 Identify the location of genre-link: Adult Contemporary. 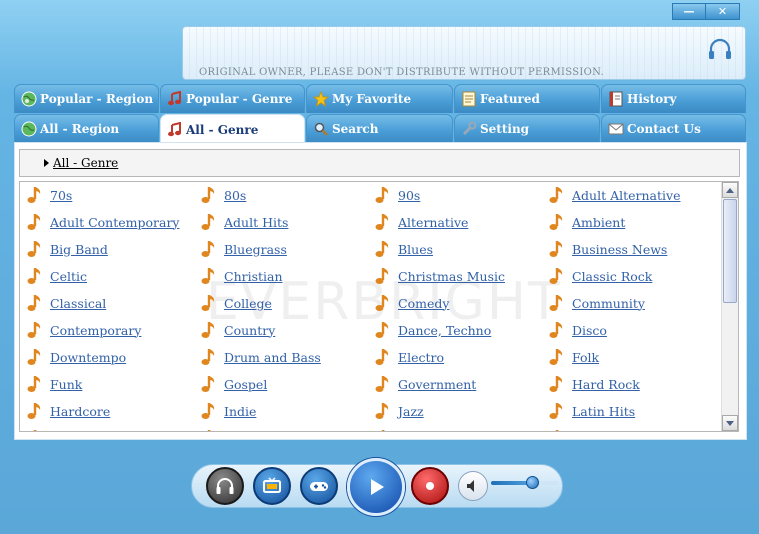
(102, 222).